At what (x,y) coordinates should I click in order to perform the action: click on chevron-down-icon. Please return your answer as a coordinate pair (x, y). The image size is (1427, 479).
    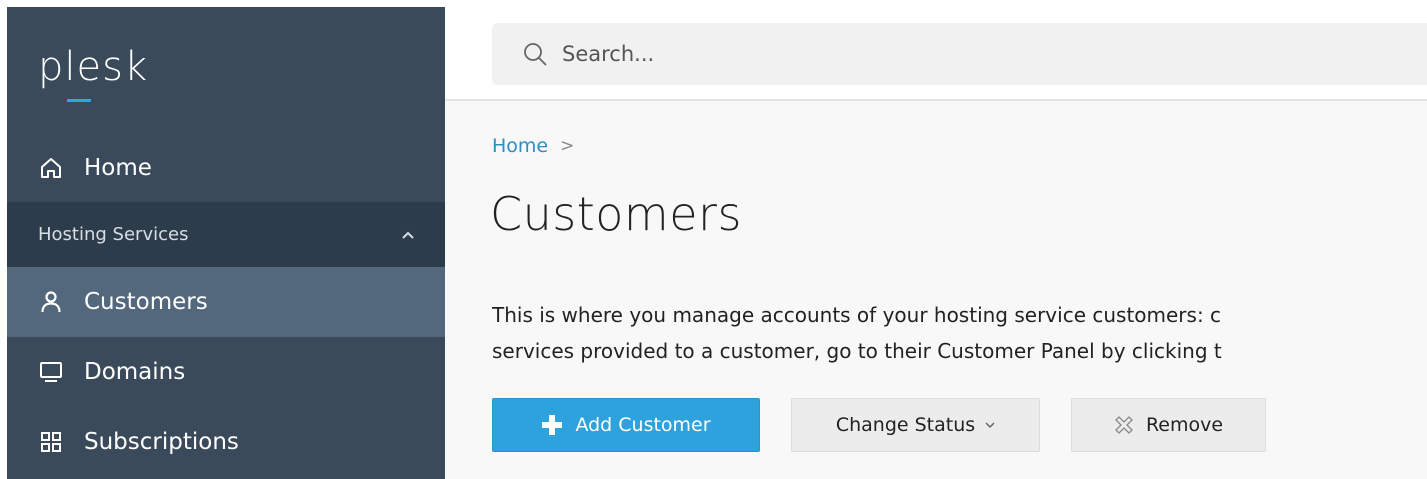
    Looking at the image, I should click on (990, 425).